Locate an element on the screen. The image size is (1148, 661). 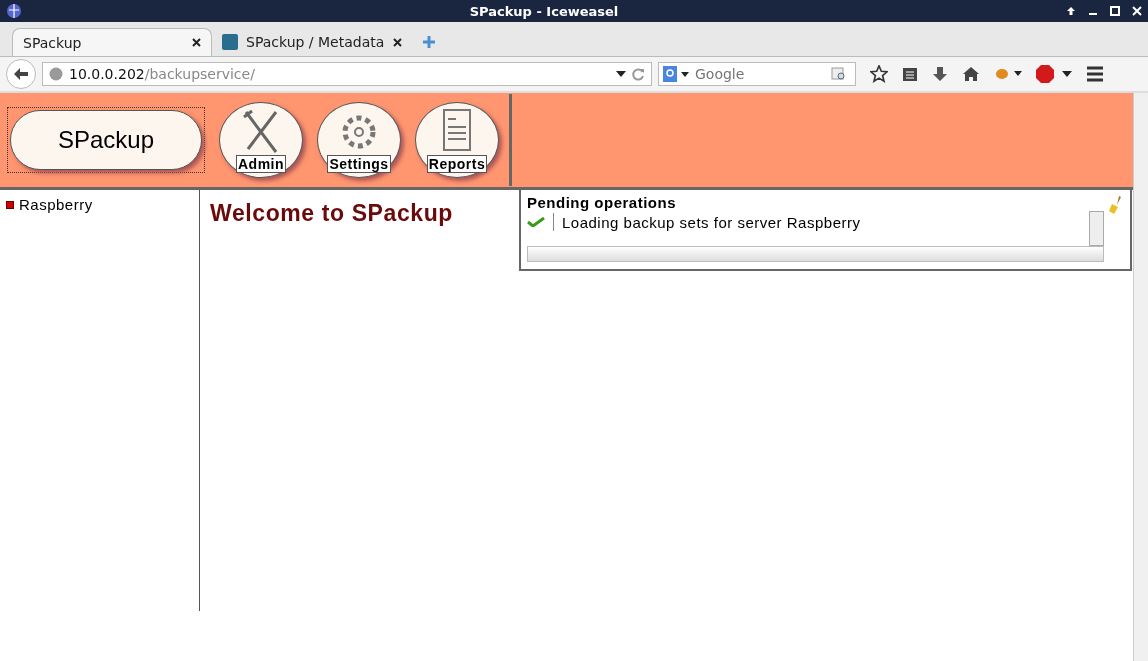
arrow-up-icon is located at coordinates (1071, 11).